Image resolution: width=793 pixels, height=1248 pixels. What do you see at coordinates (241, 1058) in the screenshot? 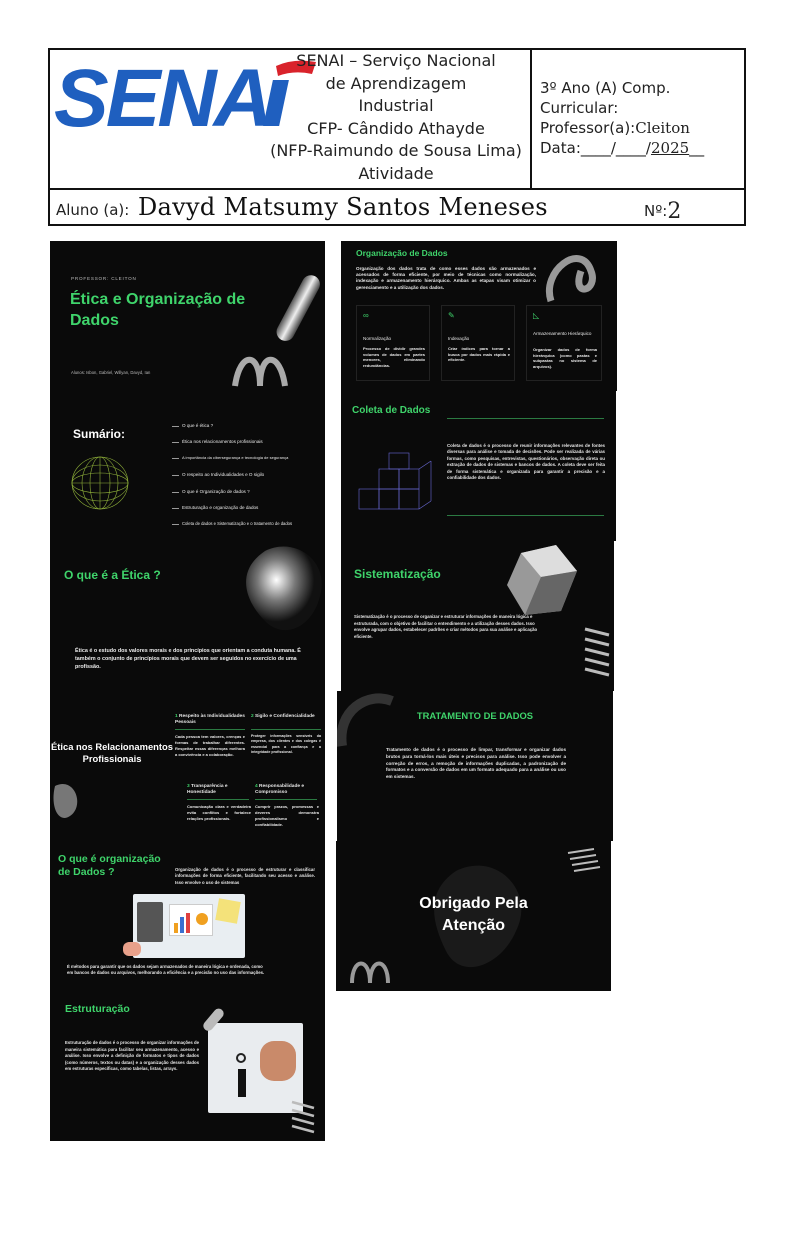
I see `key-ring-image` at bounding box center [241, 1058].